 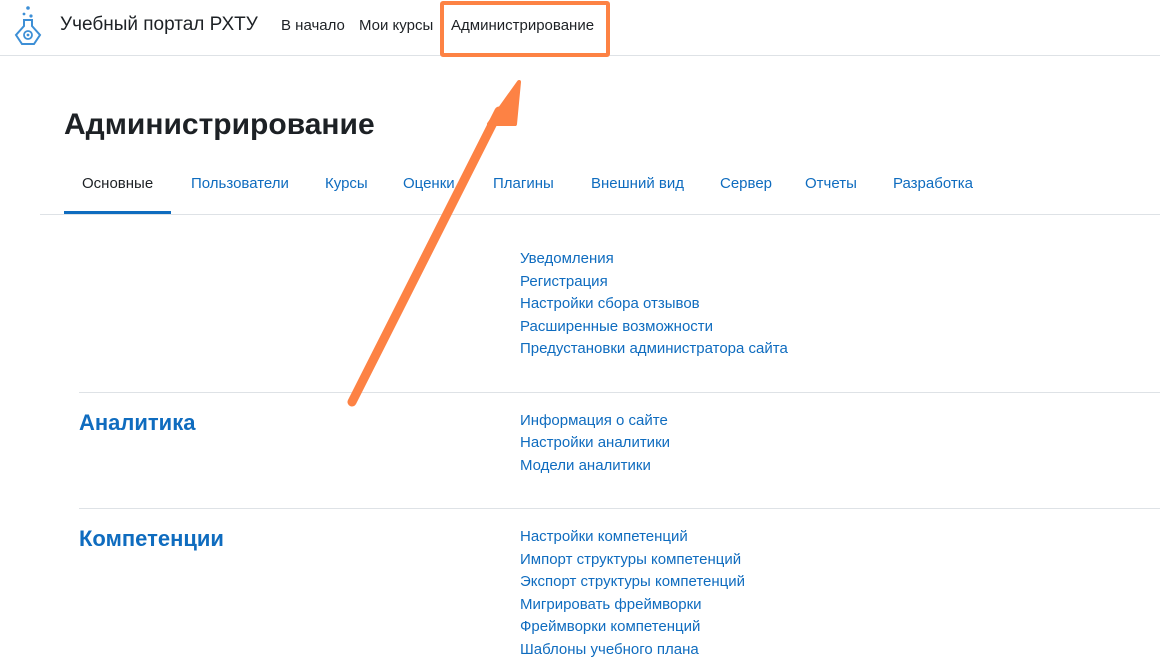 I want to click on annotation-arrow-icon, so click(x=434, y=243).